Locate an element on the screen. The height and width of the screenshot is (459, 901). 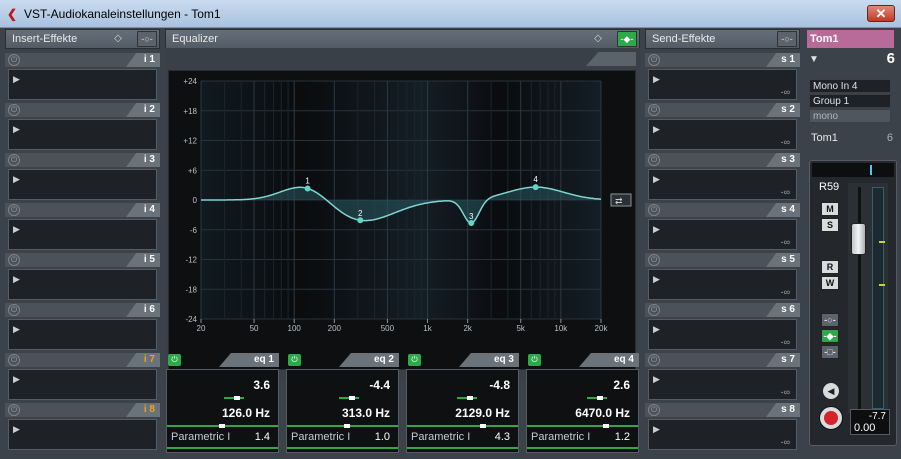
send-slot: ⏻ s 5 ▶ -∞ is located at coordinates (722, 278).